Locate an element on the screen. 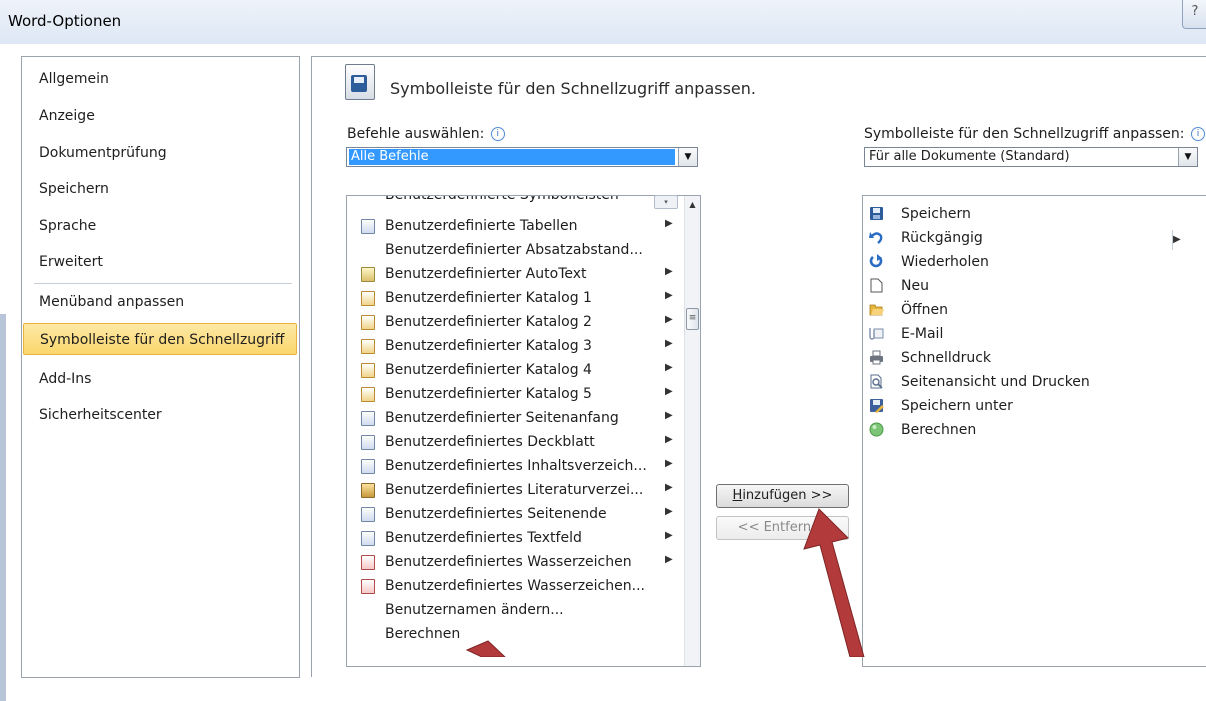 This screenshot has width=1206, height=701. textbox-icon is located at coordinates (368, 538).